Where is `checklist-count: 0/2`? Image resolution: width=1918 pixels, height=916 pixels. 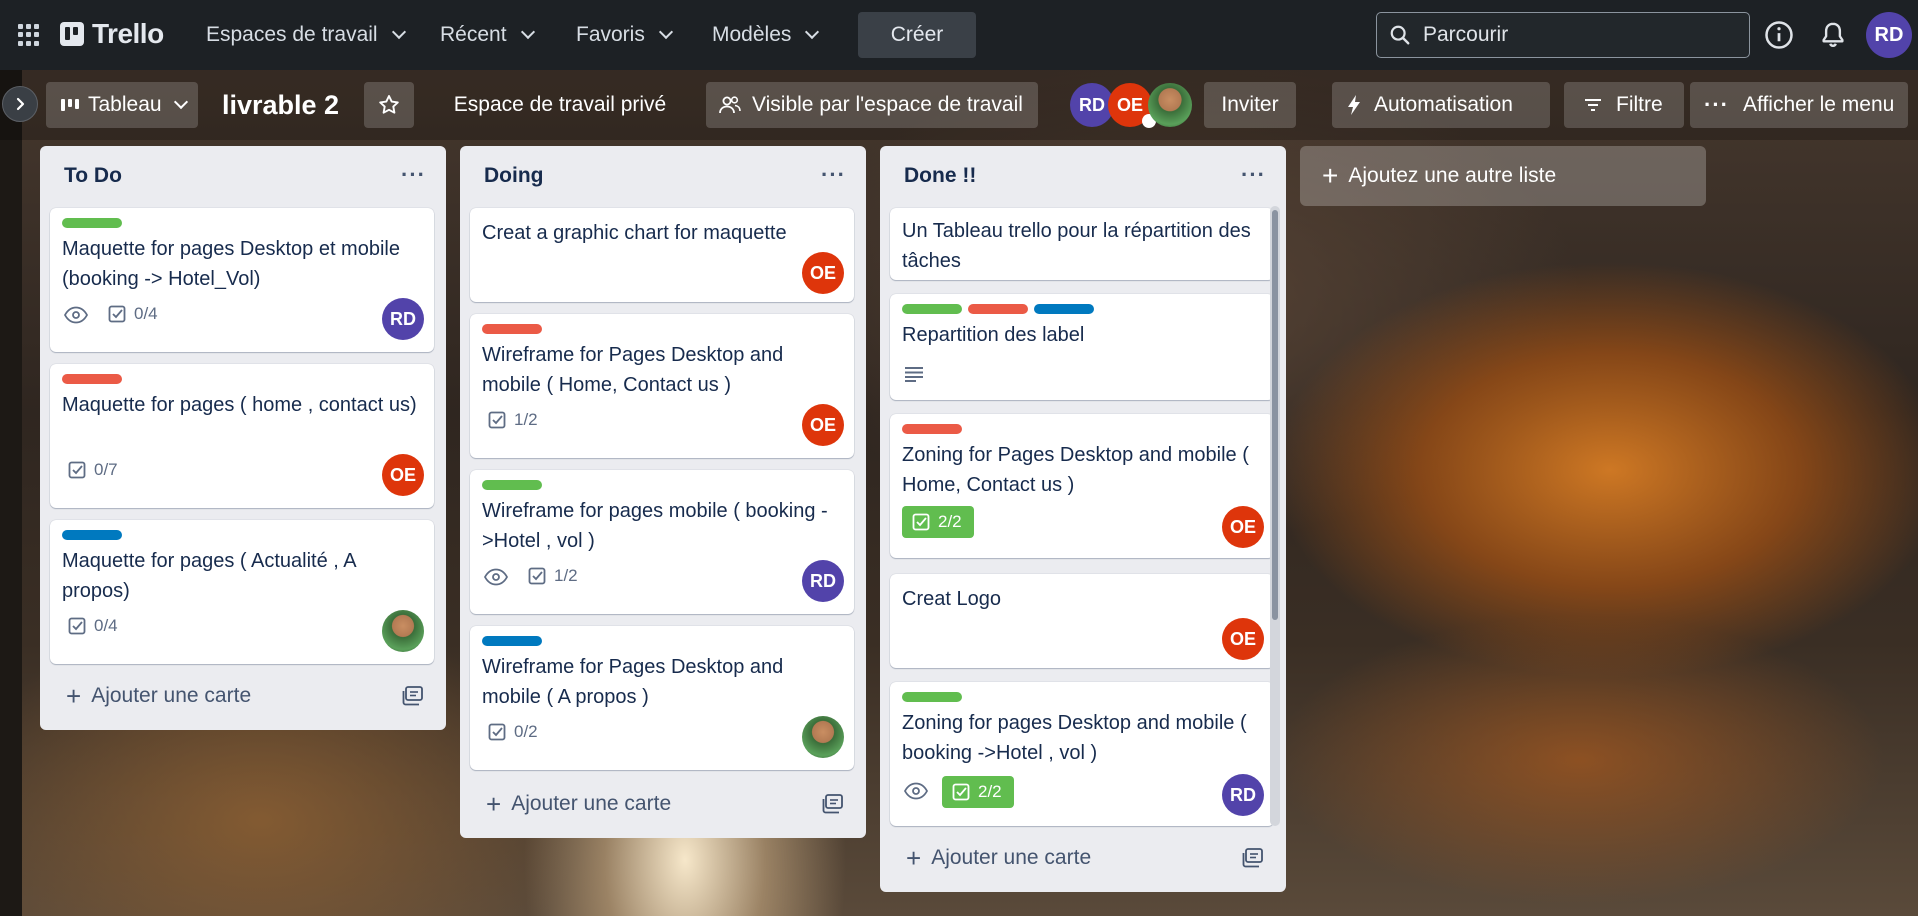
checklist-count: 0/2 is located at coordinates (526, 731).